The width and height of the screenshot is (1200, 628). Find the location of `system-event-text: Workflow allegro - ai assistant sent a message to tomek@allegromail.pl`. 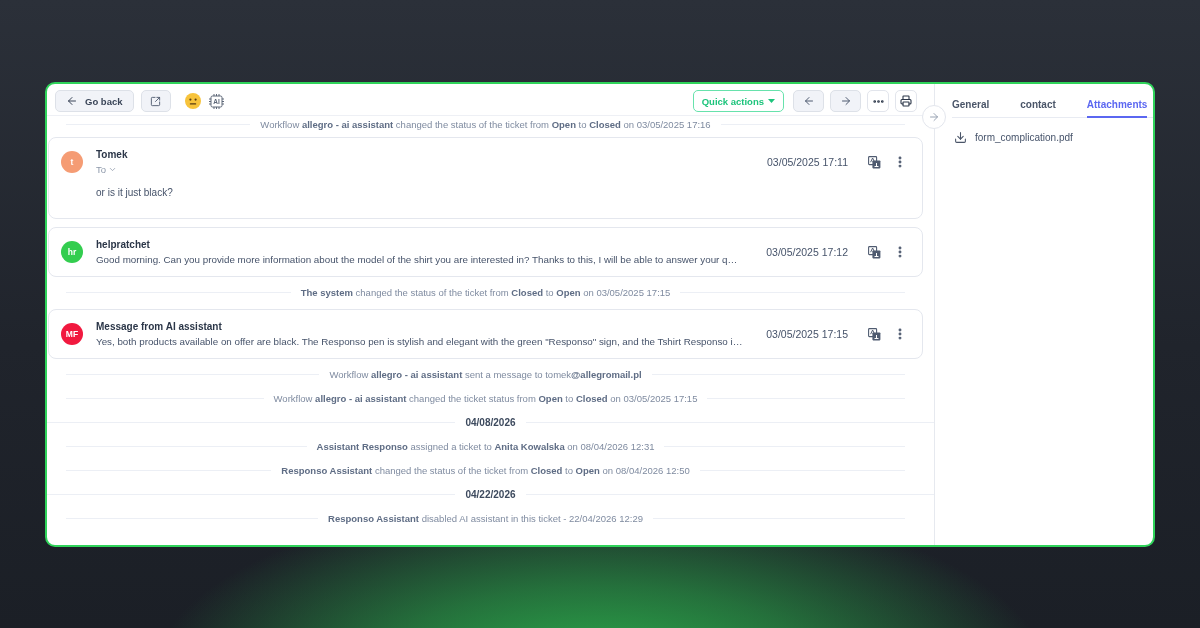

system-event-text: Workflow allegro - ai assistant sent a message to tomek@allegromail.pl is located at coordinates (485, 374).